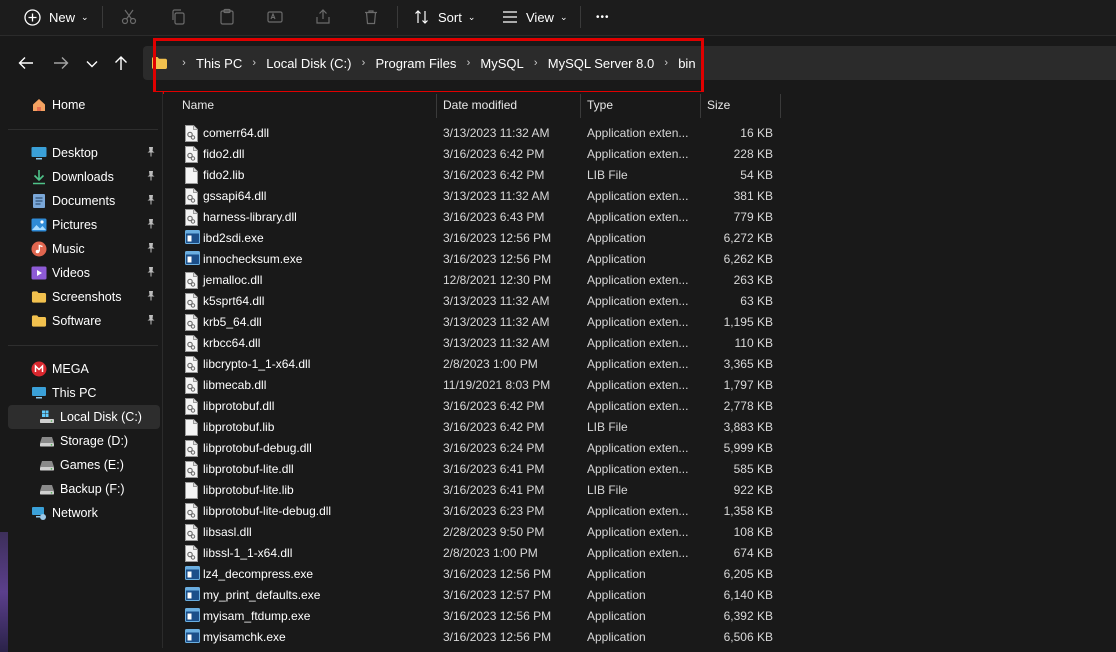 The width and height of the screenshot is (1116, 652). I want to click on file-date: 3/16/2023 6:41 PM, so click(494, 490).